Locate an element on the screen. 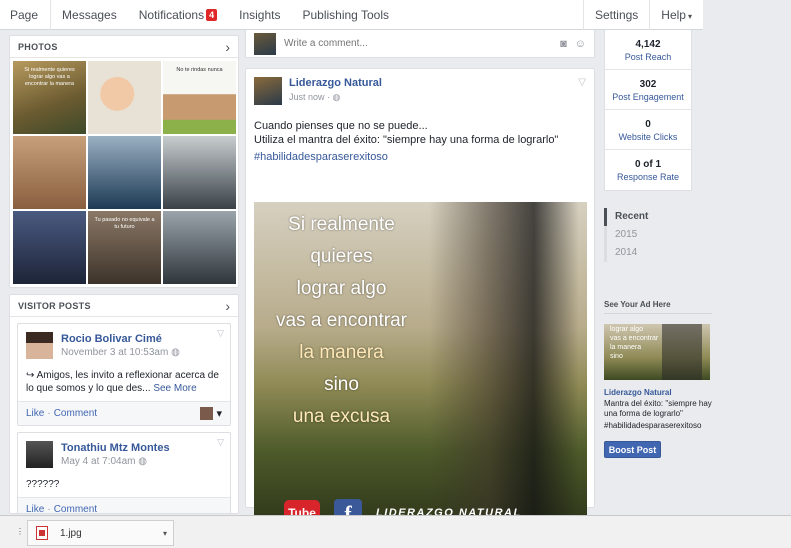  visitor-post-time: November 3 at 10:53am ◍ is located at coordinates (120, 352).